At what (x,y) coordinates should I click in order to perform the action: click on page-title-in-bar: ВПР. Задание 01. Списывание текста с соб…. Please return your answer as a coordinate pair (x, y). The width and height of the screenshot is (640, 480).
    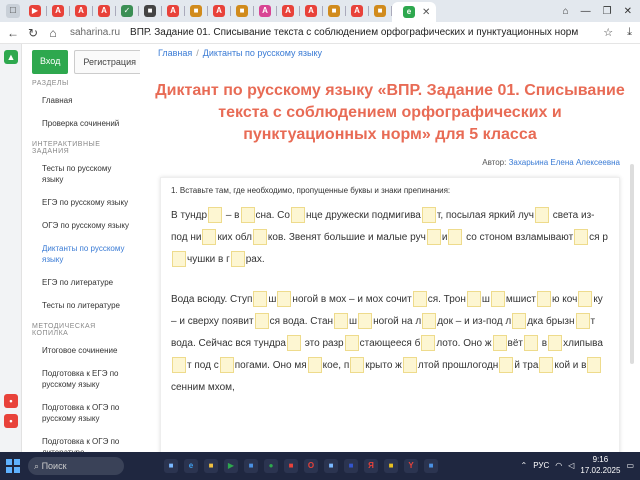
    Looking at the image, I should click on (354, 32).